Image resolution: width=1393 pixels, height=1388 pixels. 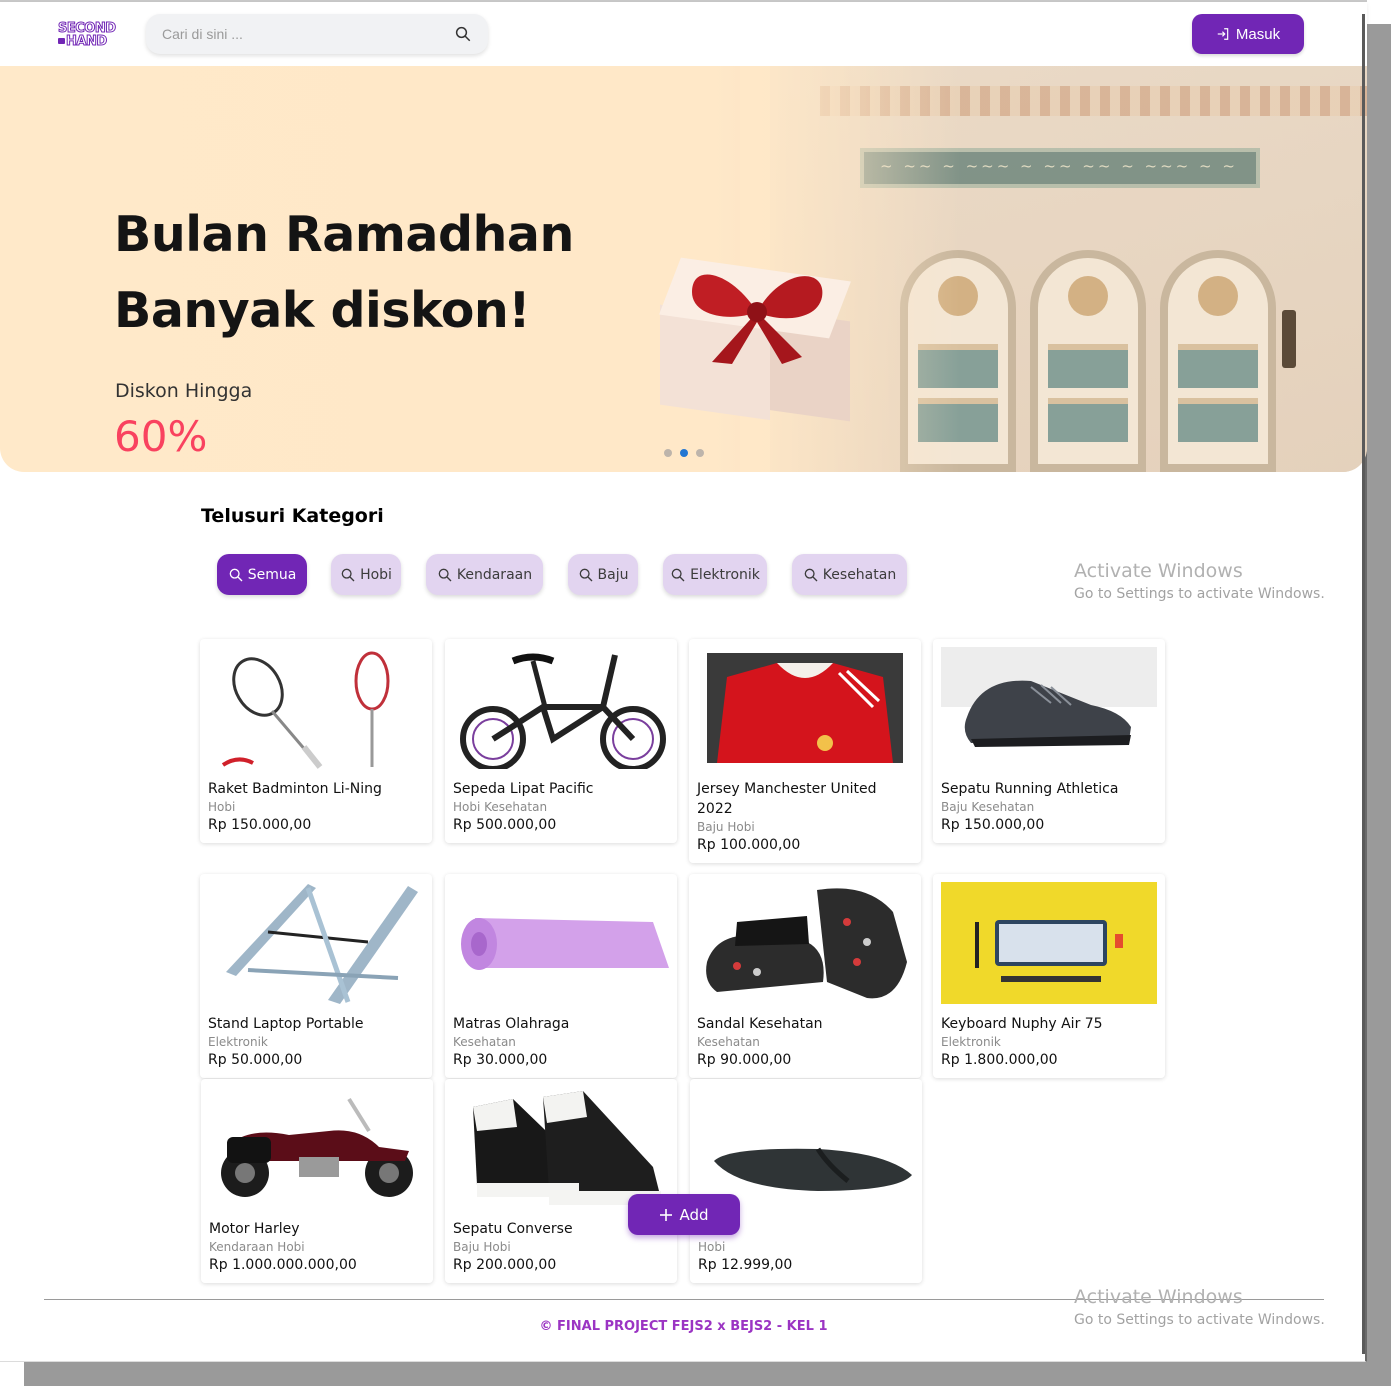 What do you see at coordinates (745, 1265) in the screenshot?
I see `product-price: Rp 12.999,00` at bounding box center [745, 1265].